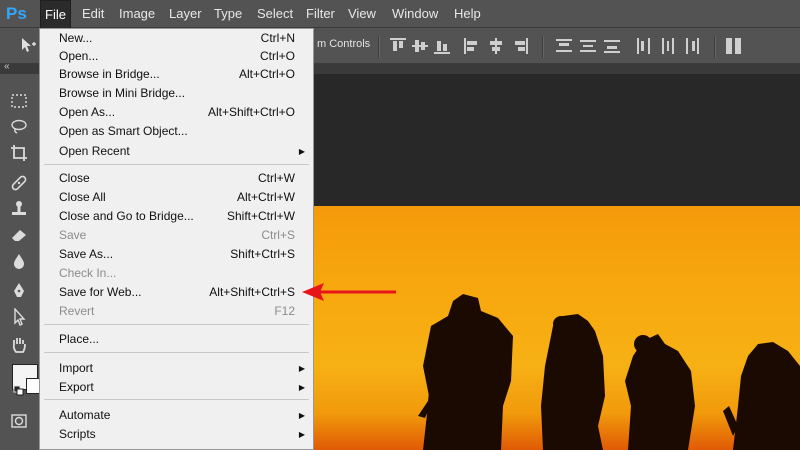 This screenshot has width=800, height=450. I want to click on eraser-tool-icon, so click(19, 237).